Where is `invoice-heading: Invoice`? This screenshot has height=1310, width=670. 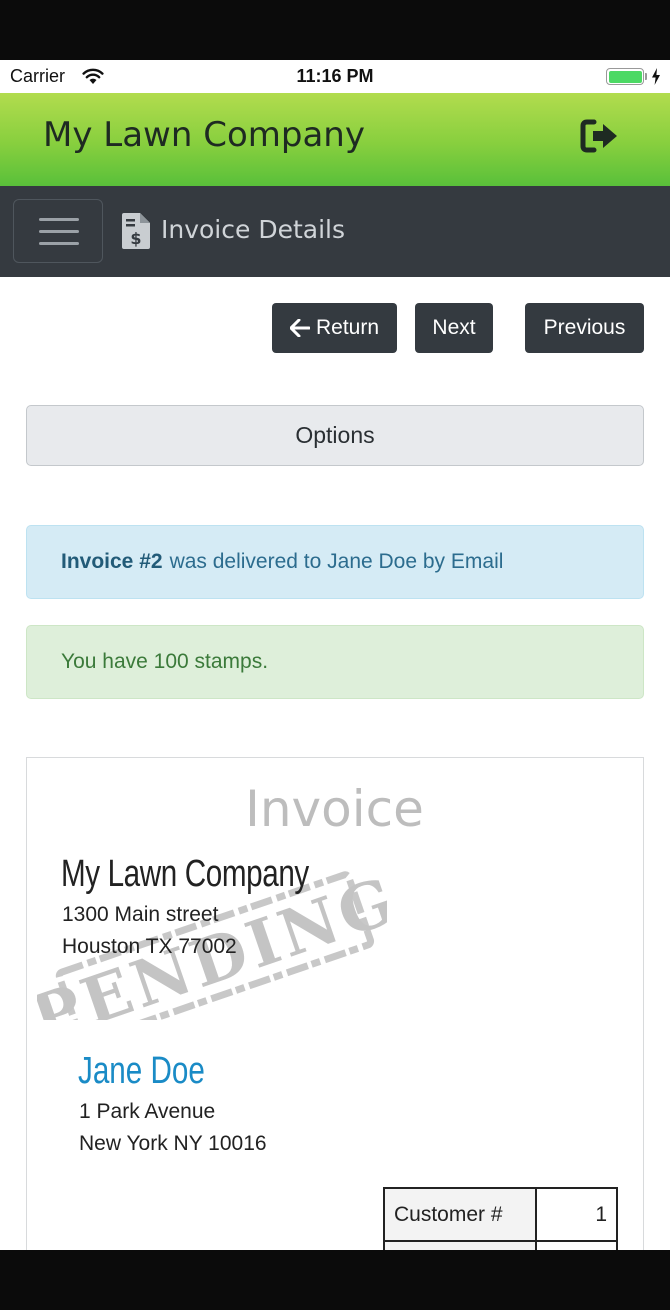
invoice-heading: Invoice is located at coordinates (334, 809).